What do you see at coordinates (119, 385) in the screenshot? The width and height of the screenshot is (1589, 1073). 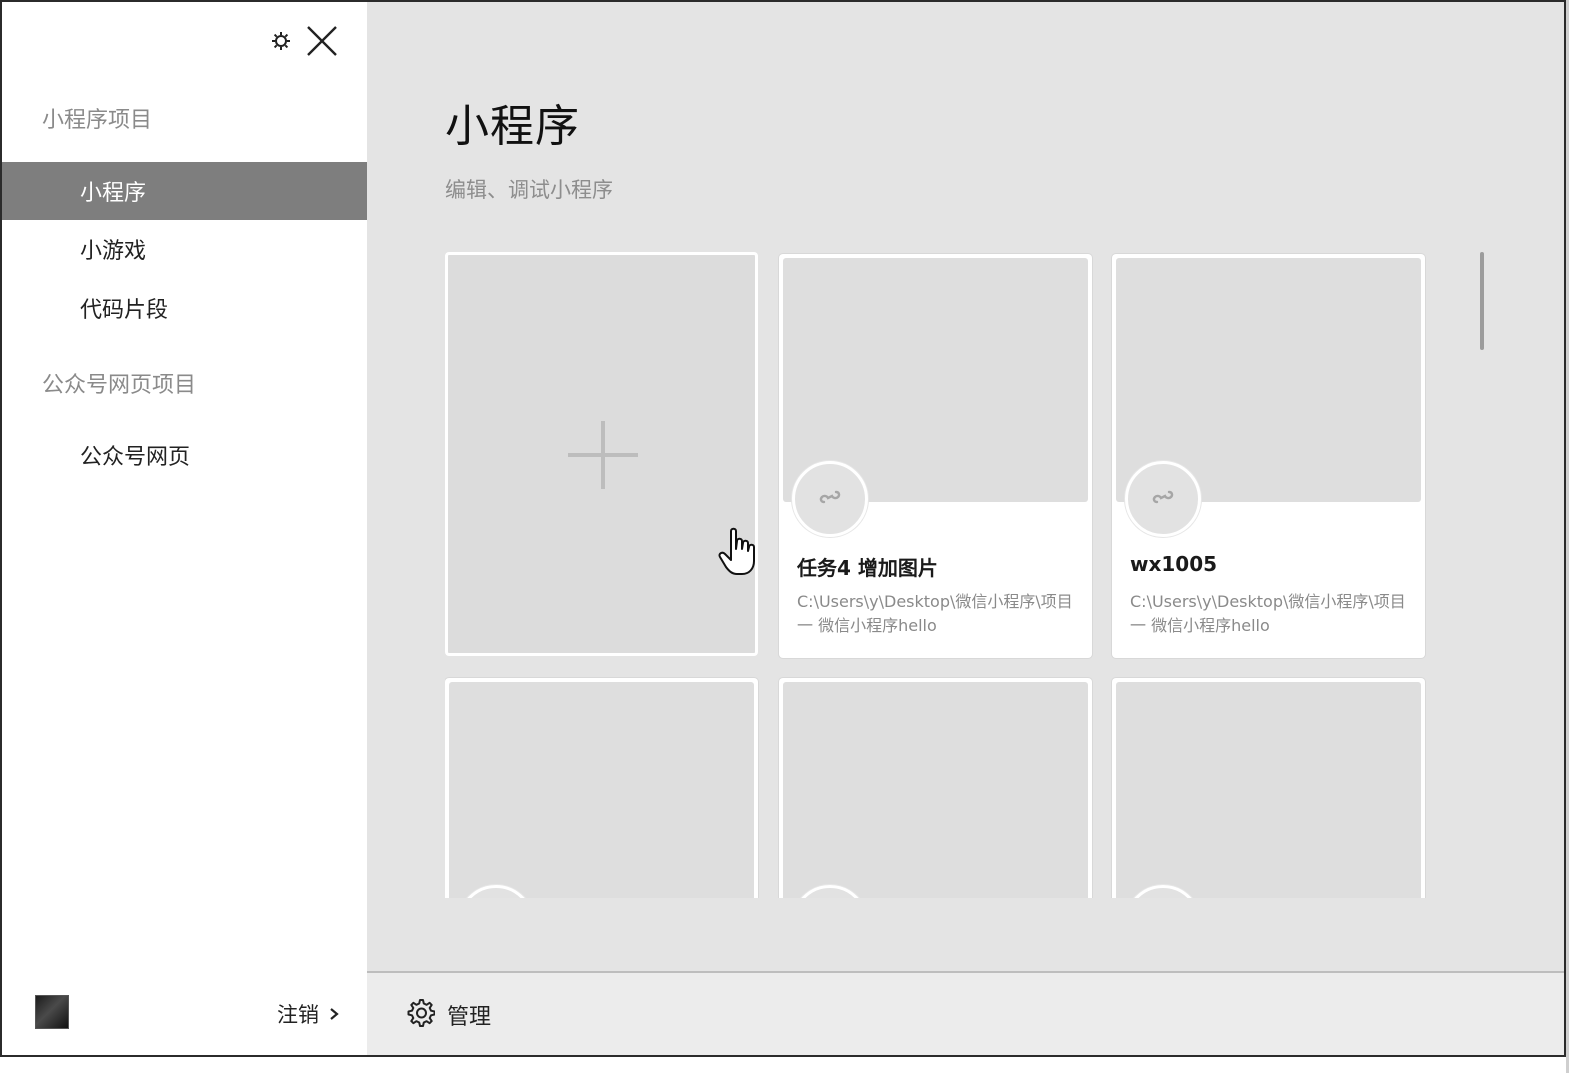 I see `section-title-official-account: 公众号网页项目` at bounding box center [119, 385].